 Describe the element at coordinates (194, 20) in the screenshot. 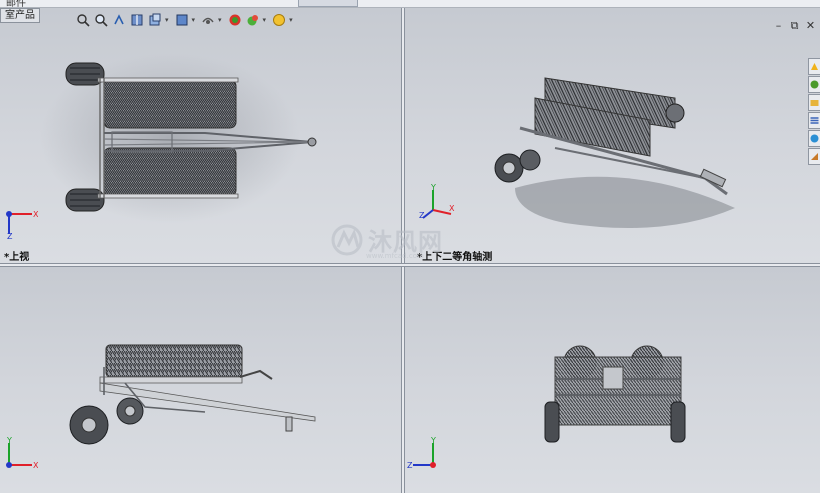

I see `display-style-dropdown: ▾` at that location.